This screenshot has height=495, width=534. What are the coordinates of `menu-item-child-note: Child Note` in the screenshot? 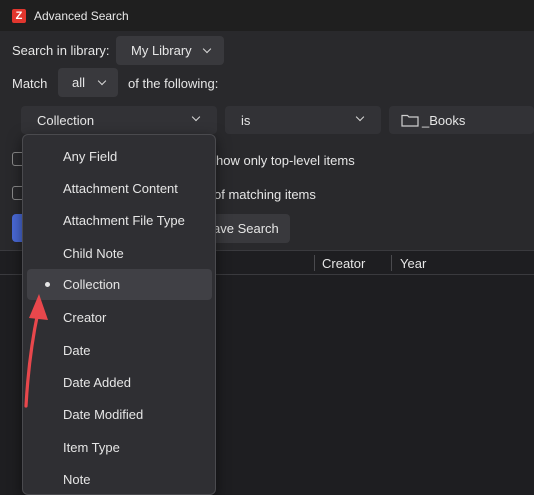 It's located at (119, 253).